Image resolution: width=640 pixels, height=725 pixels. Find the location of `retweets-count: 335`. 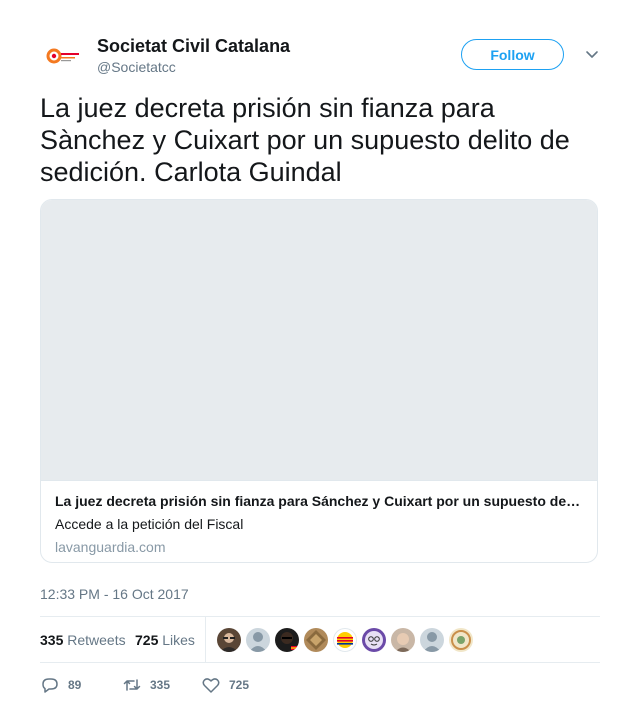

retweets-count: 335 is located at coordinates (52, 640).